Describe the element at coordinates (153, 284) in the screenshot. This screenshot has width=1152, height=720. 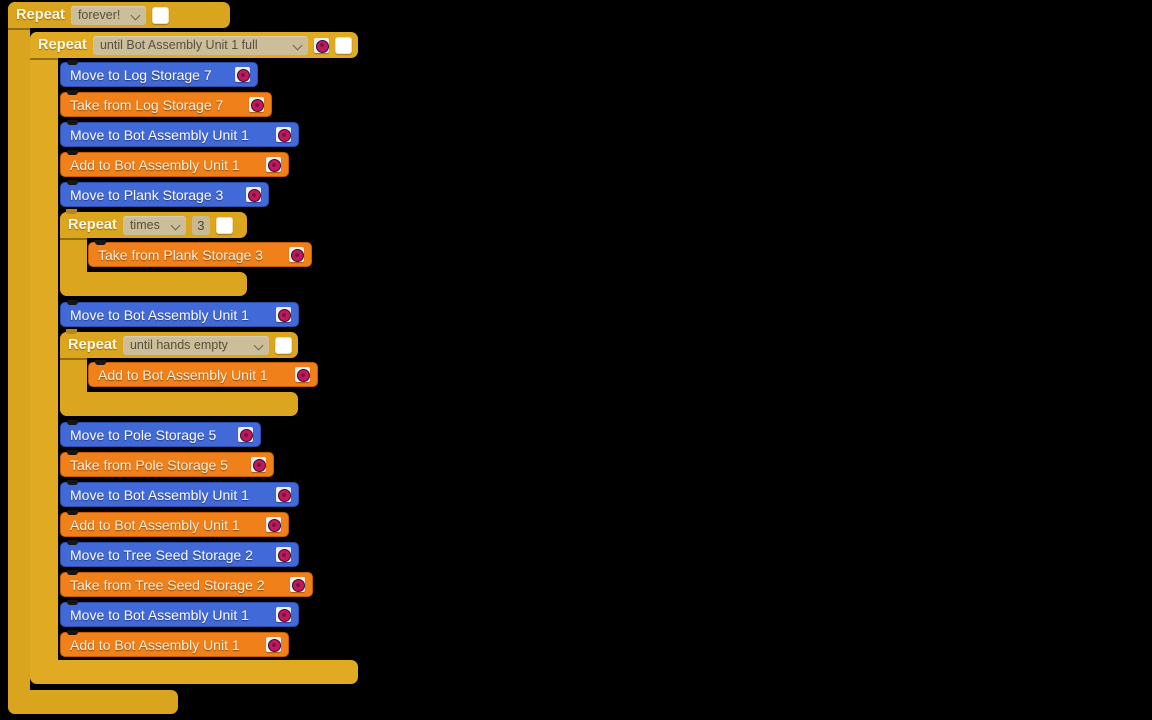
I see `repeat-times-foot` at that location.